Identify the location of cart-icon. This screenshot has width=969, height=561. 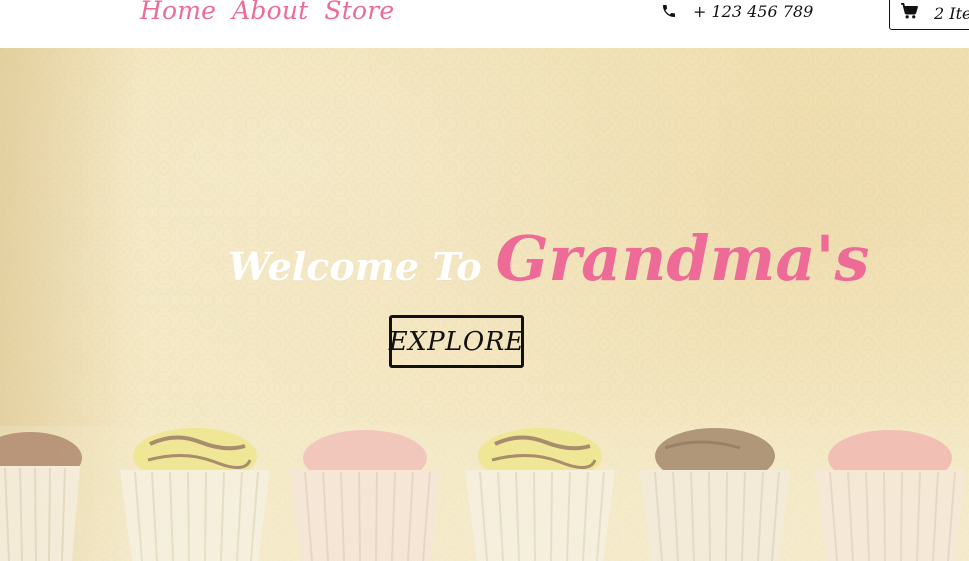
(909, 12).